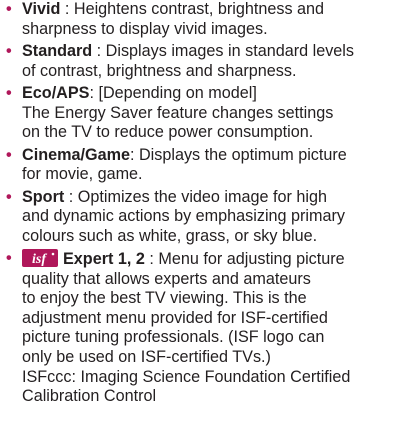 The height and width of the screenshot is (447, 412). Describe the element at coordinates (251, 259) in the screenshot. I see `description-line: Menu for adjusting picture` at that location.